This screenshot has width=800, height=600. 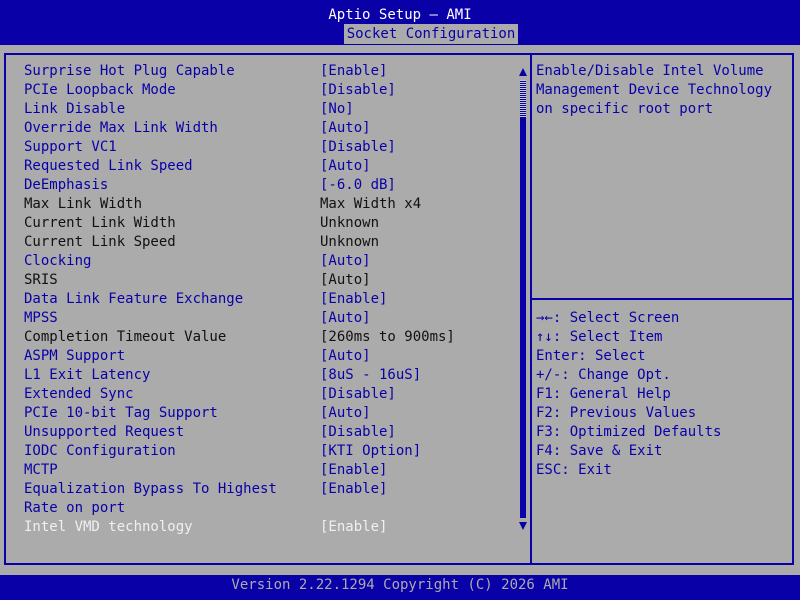 I want to click on scroll-down-arrow-icon, so click(x=523, y=526).